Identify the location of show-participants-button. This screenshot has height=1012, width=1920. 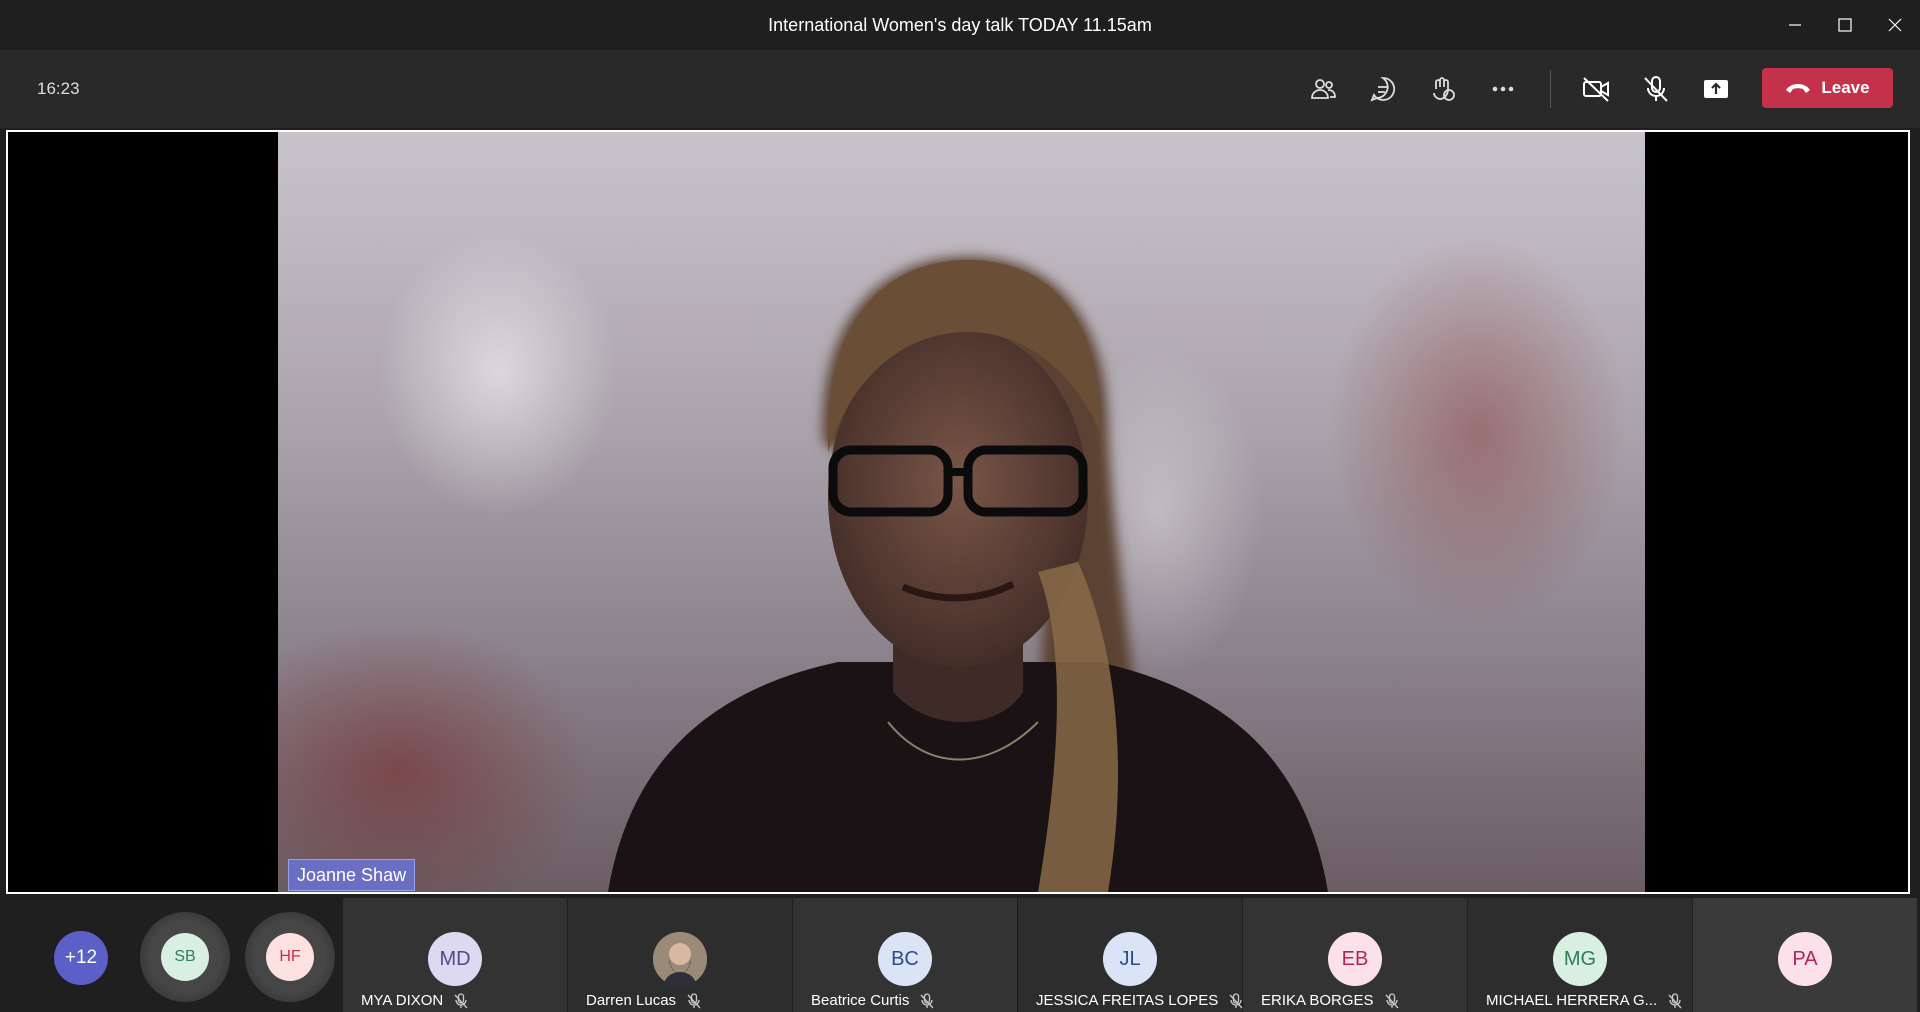
(1323, 89).